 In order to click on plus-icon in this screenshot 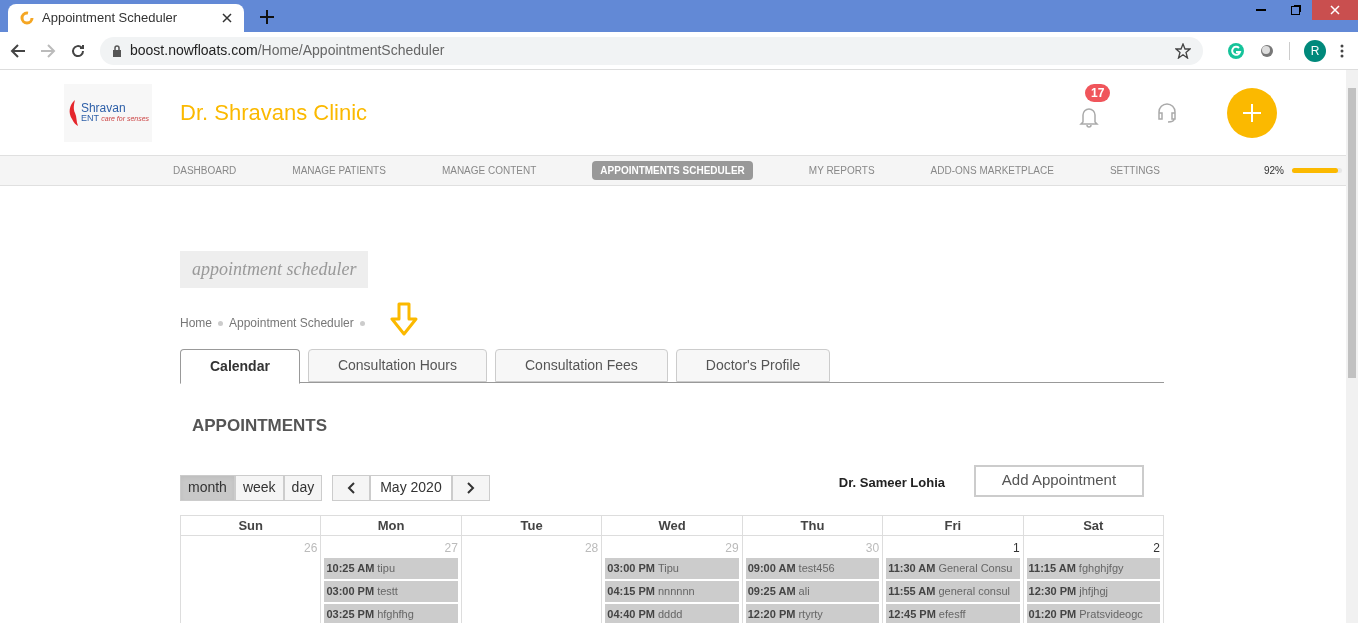, I will do `click(1252, 112)`.